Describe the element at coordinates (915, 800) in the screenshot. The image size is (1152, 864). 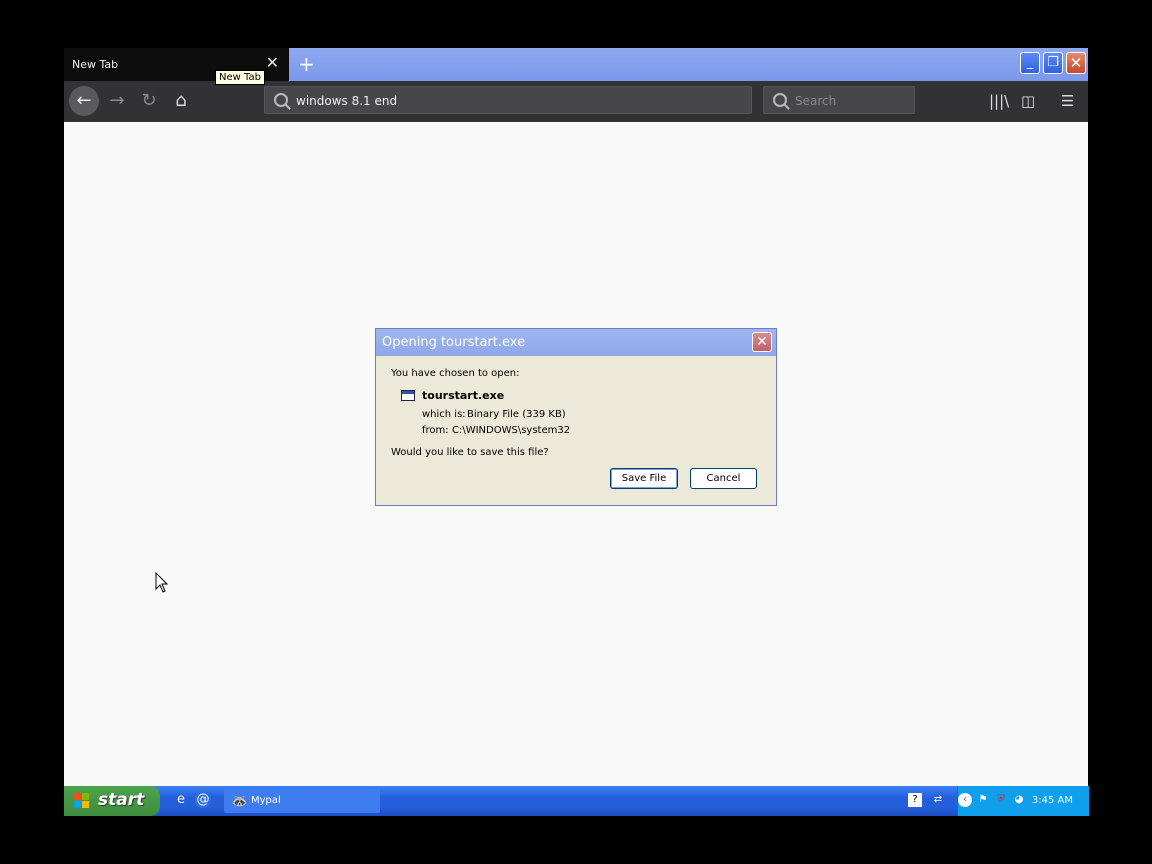
I see `help-icon: ?` at that location.